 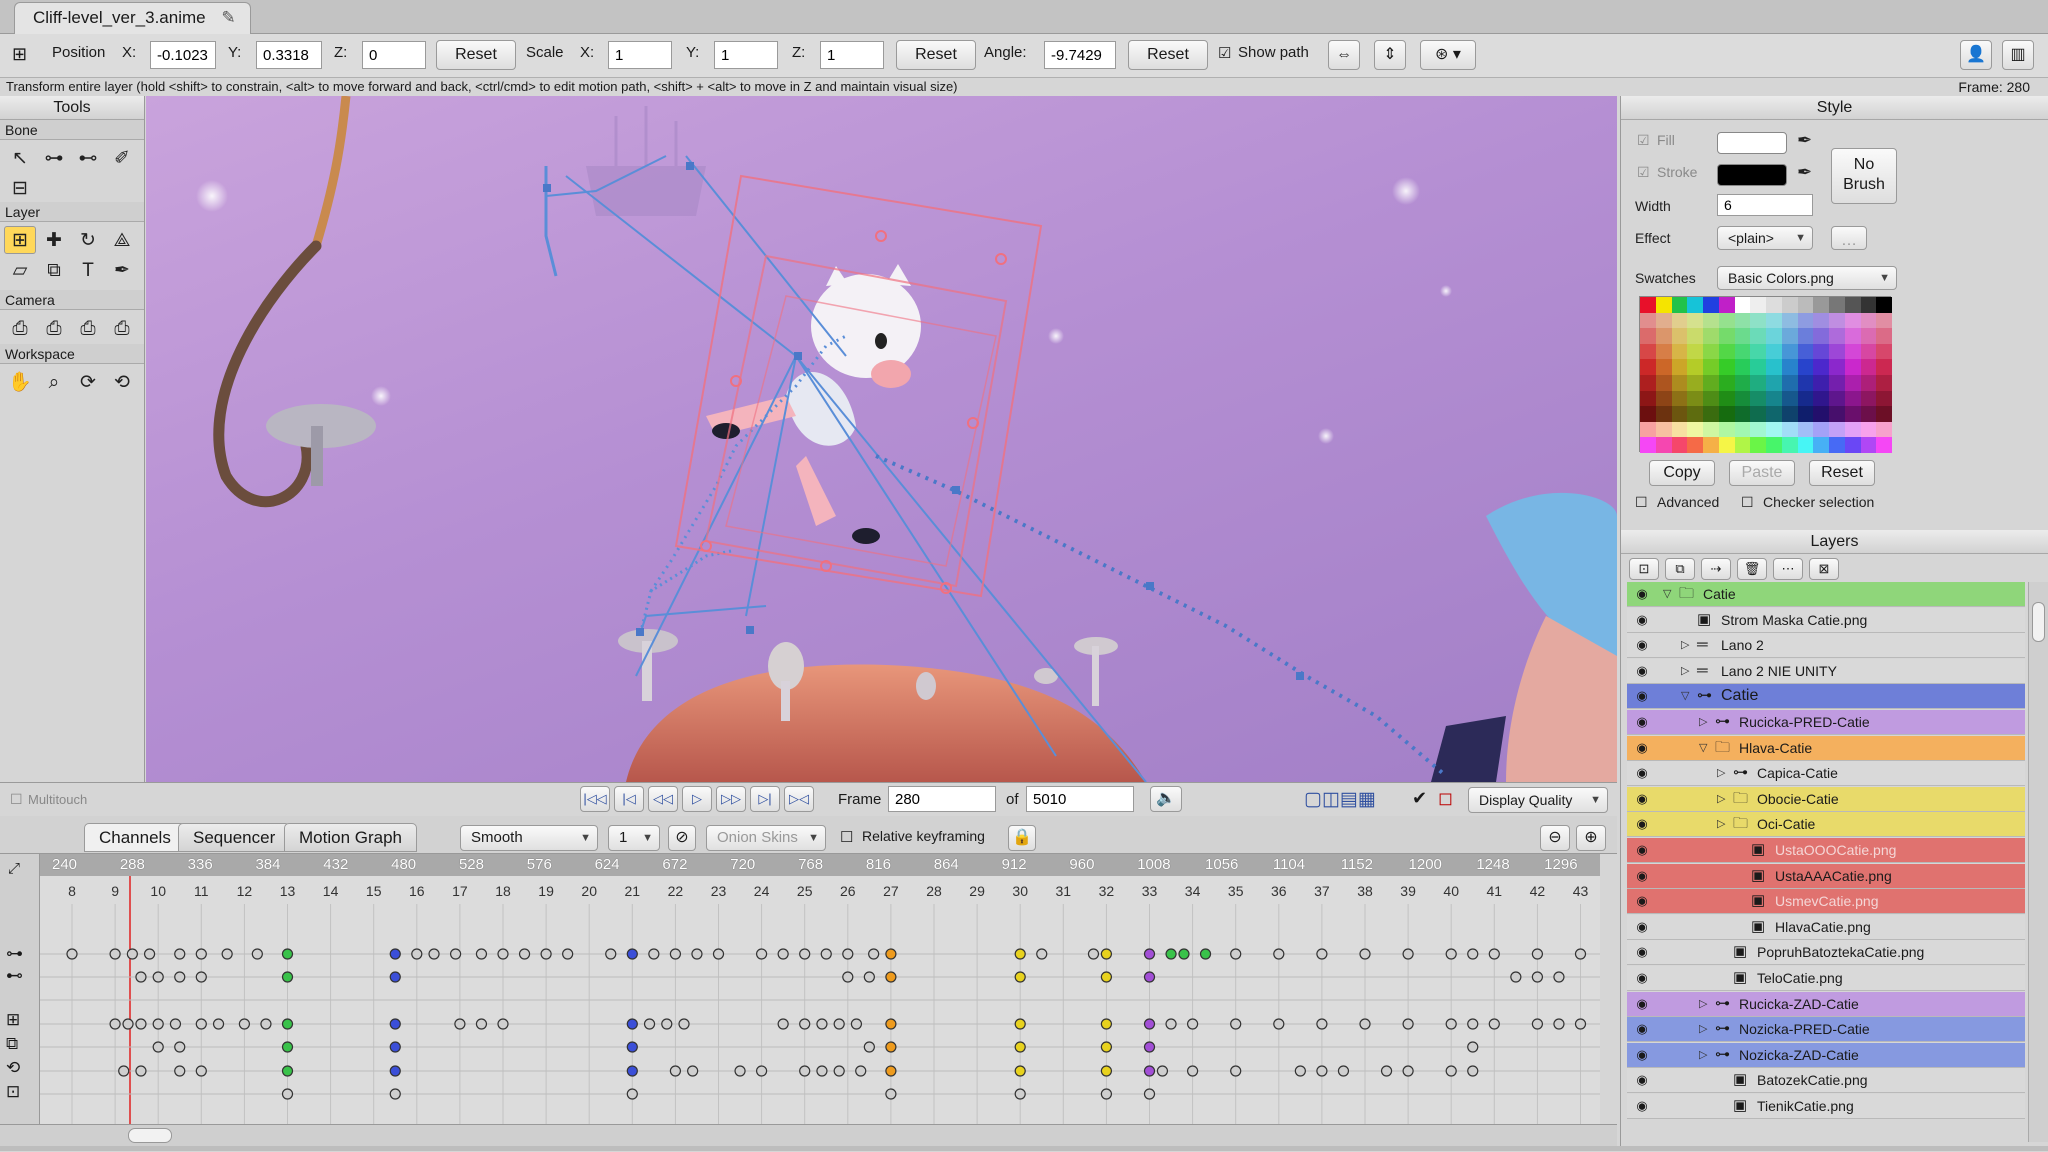 What do you see at coordinates (1826, 825) in the screenshot?
I see `layer-row: ◉ ▷ 🗀 Oci-Catie` at bounding box center [1826, 825].